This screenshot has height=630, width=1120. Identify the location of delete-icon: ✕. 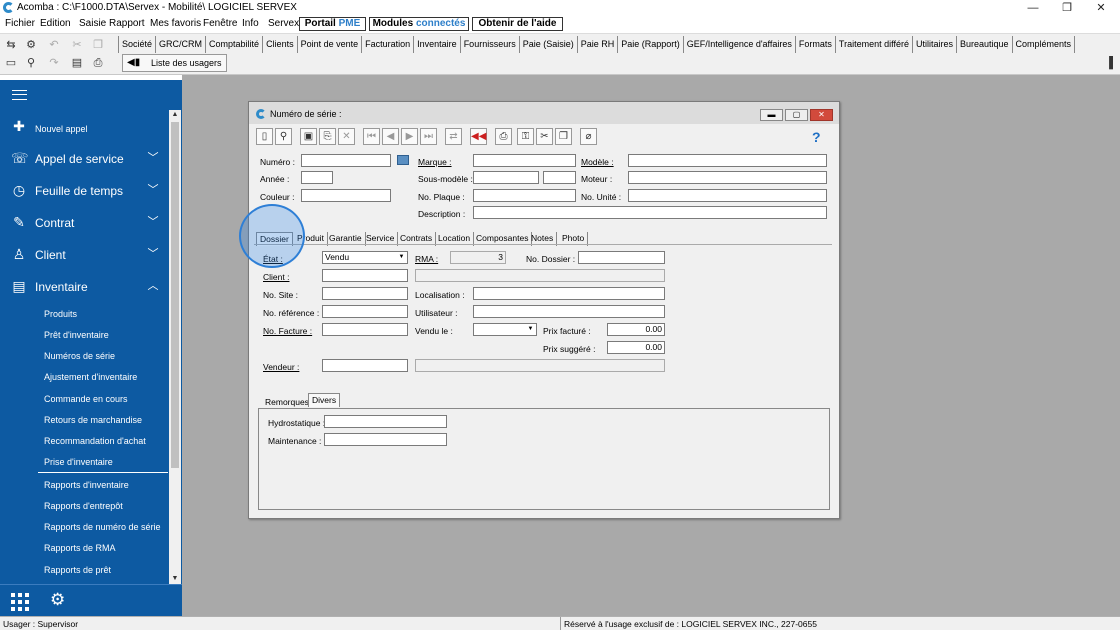
(346, 136).